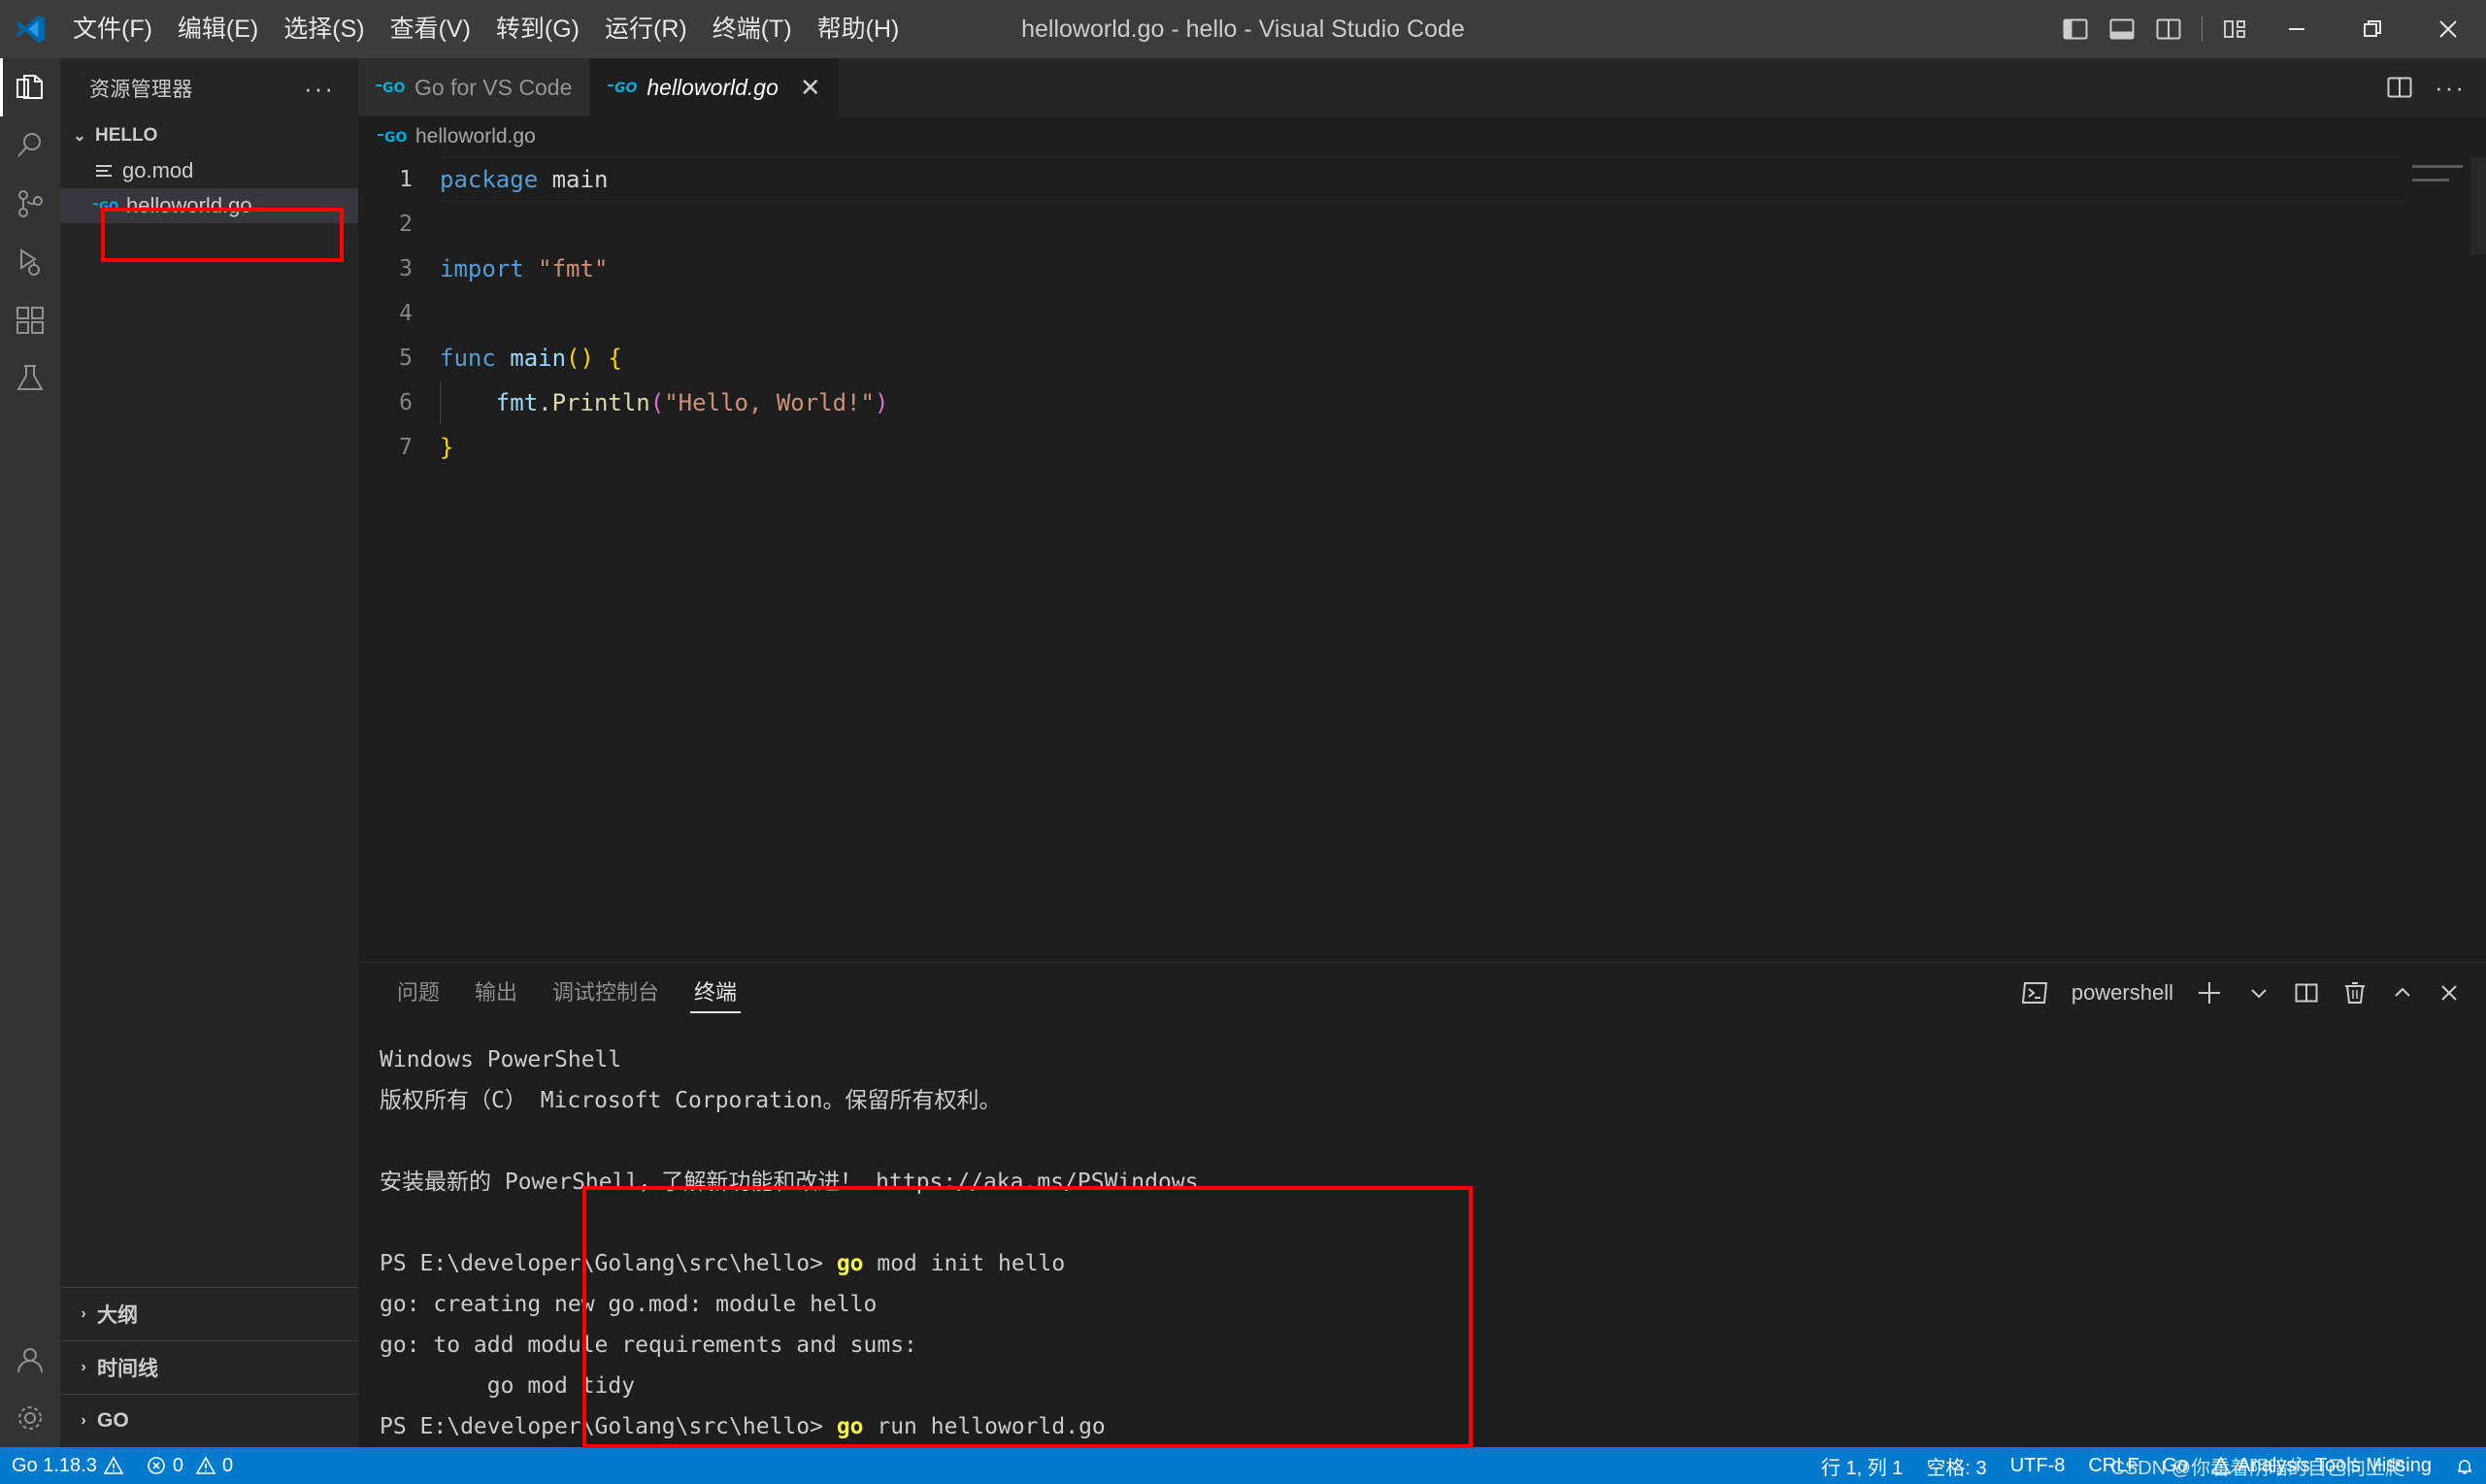 This screenshot has width=2486, height=1484. Describe the element at coordinates (30, 1360) in the screenshot. I see `account-icon` at that location.